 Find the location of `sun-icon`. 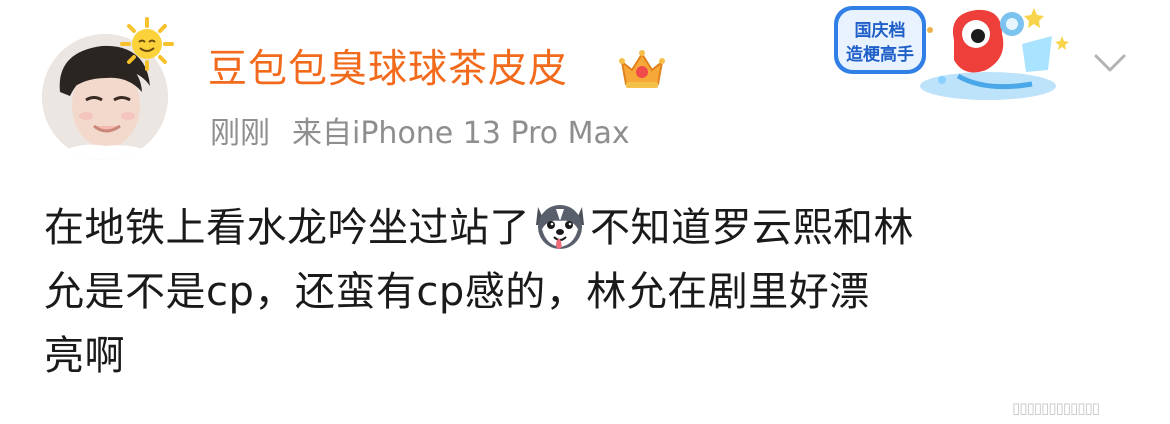

sun-icon is located at coordinates (147, 44).